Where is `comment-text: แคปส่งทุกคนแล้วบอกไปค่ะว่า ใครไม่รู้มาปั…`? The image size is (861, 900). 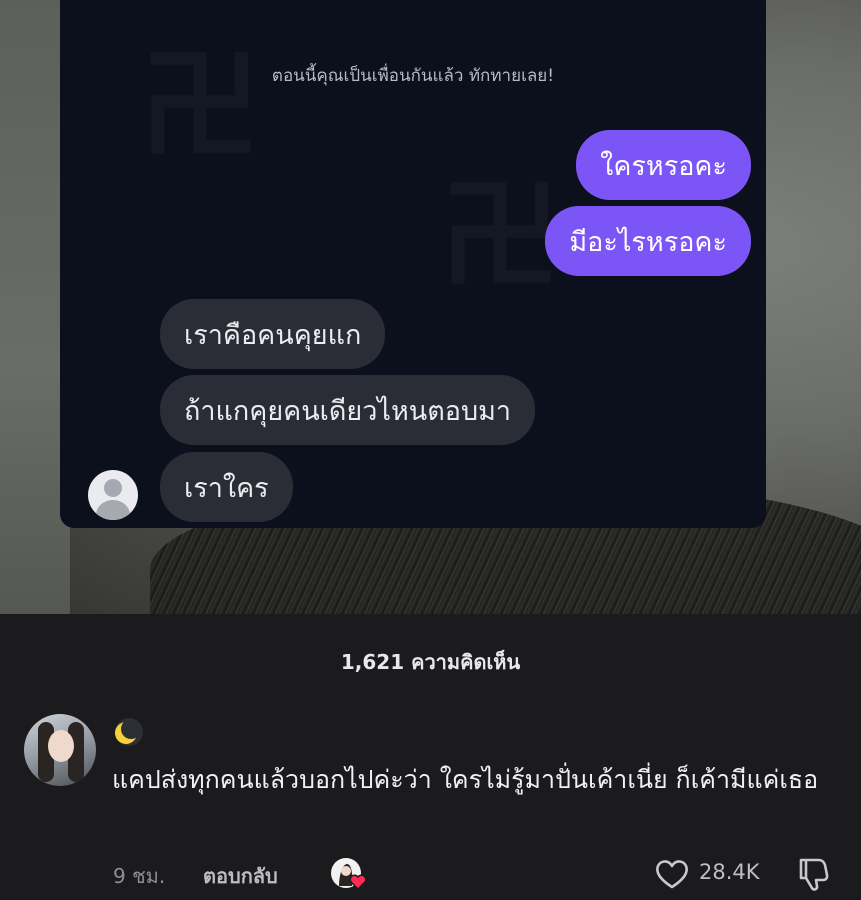
comment-text: แคปส่งทุกคนแล้วบอกไปค่ะว่า ใครไม่รู้มาปั… is located at coordinates (465, 779).